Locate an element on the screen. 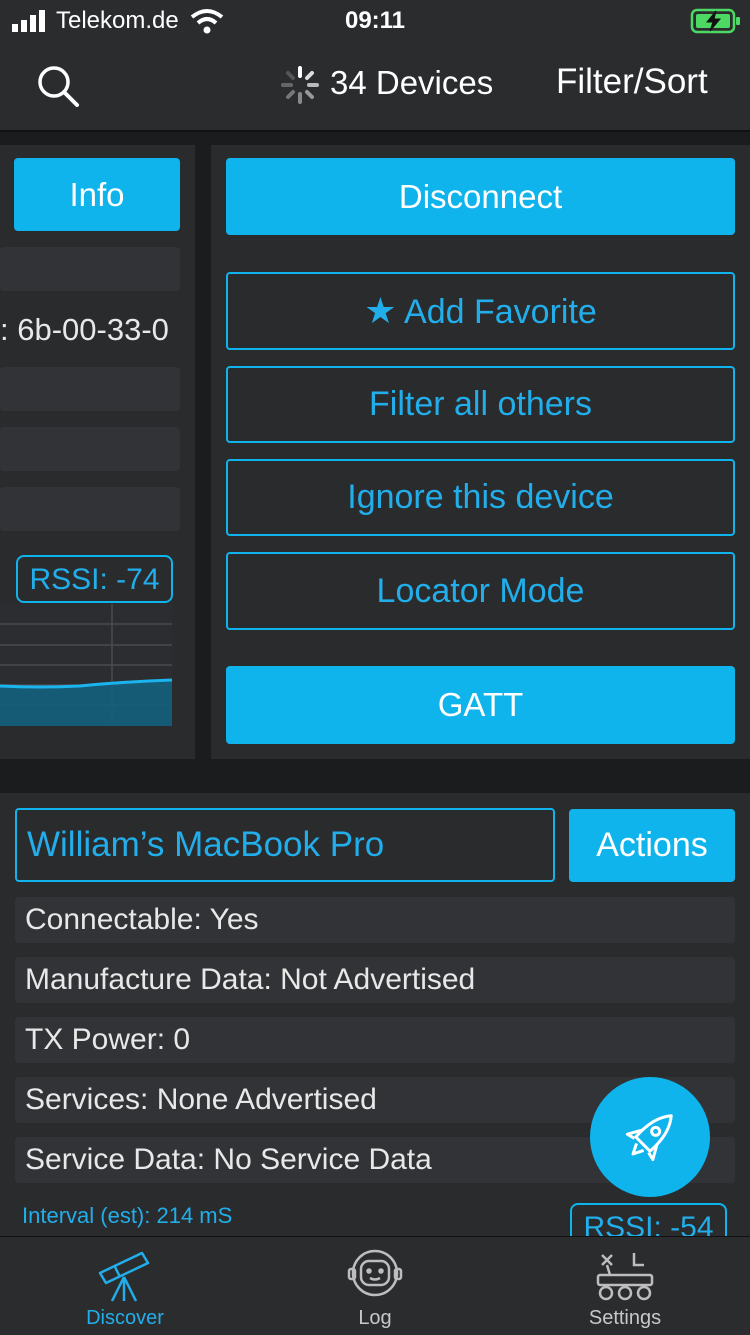  rocket-fab is located at coordinates (650, 1137).